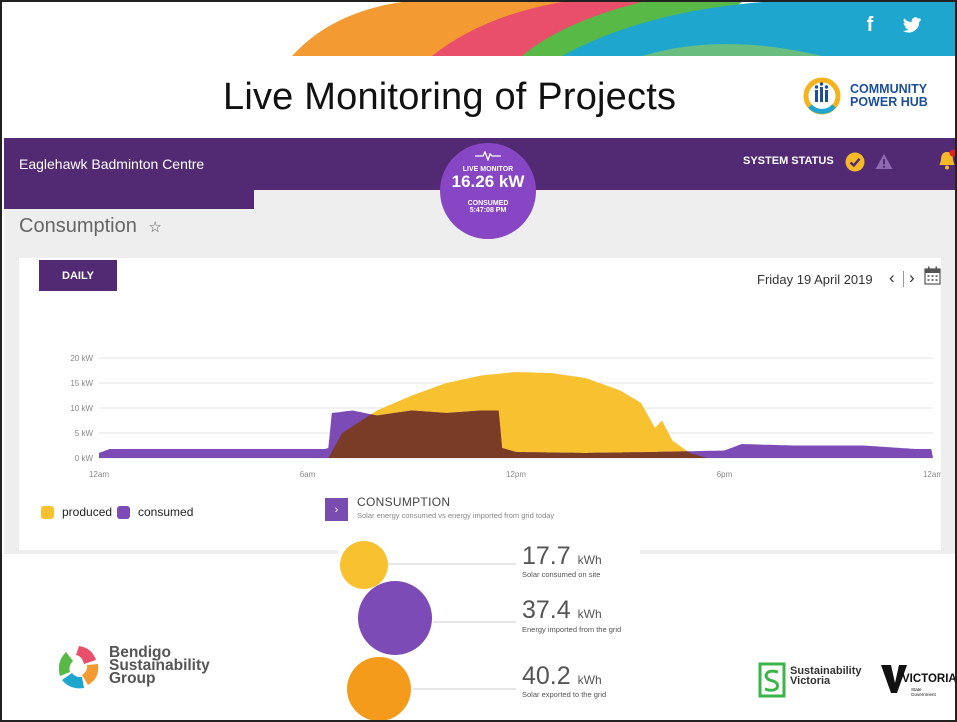  What do you see at coordinates (84, 433) in the screenshot?
I see `y-tick-label: 5 kW` at bounding box center [84, 433].